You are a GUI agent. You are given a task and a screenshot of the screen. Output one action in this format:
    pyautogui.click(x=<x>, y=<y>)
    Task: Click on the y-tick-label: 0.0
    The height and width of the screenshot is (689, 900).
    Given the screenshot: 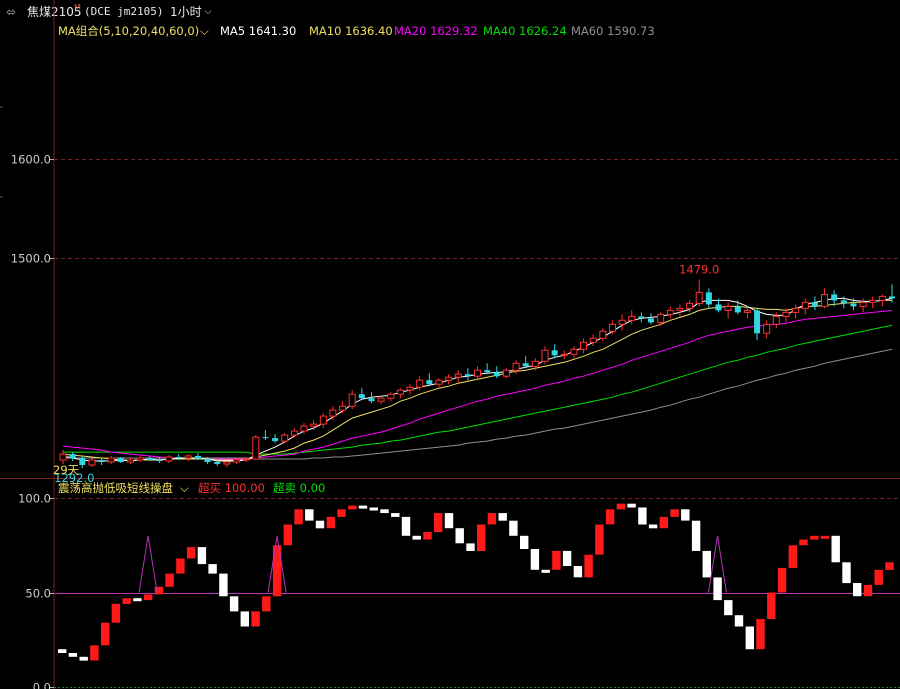 What is the action you would take?
    pyautogui.click(x=42, y=685)
    